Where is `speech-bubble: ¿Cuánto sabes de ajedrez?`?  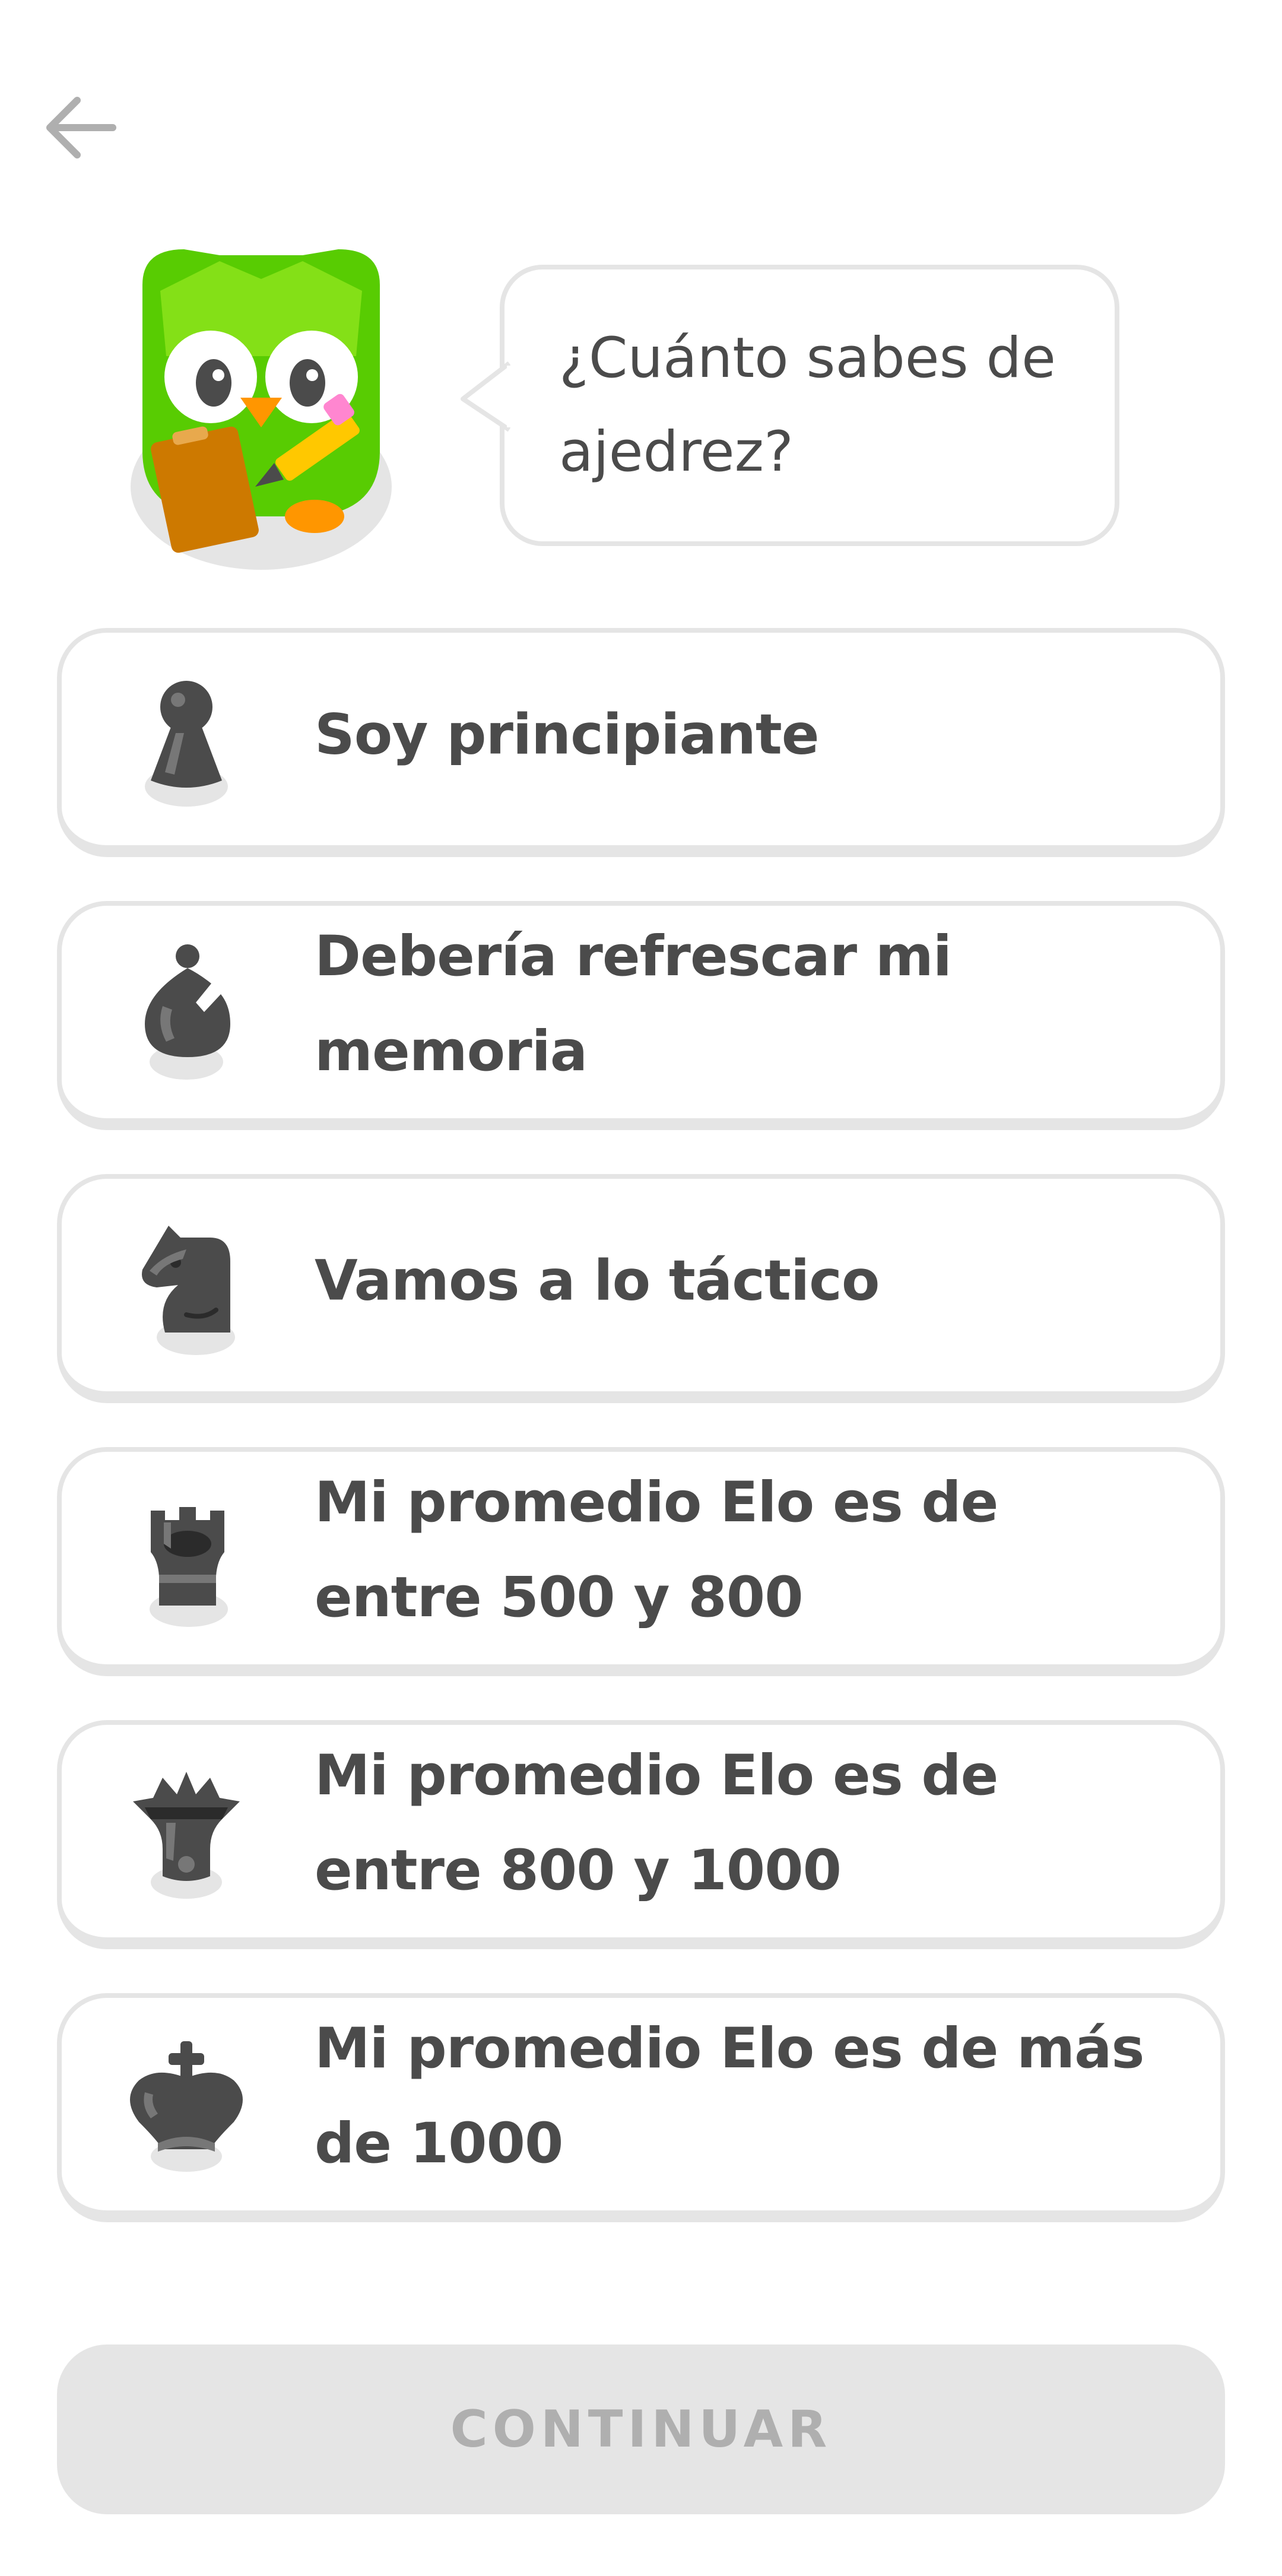
speech-bubble: ¿Cuánto sabes de ajedrez? is located at coordinates (790, 405).